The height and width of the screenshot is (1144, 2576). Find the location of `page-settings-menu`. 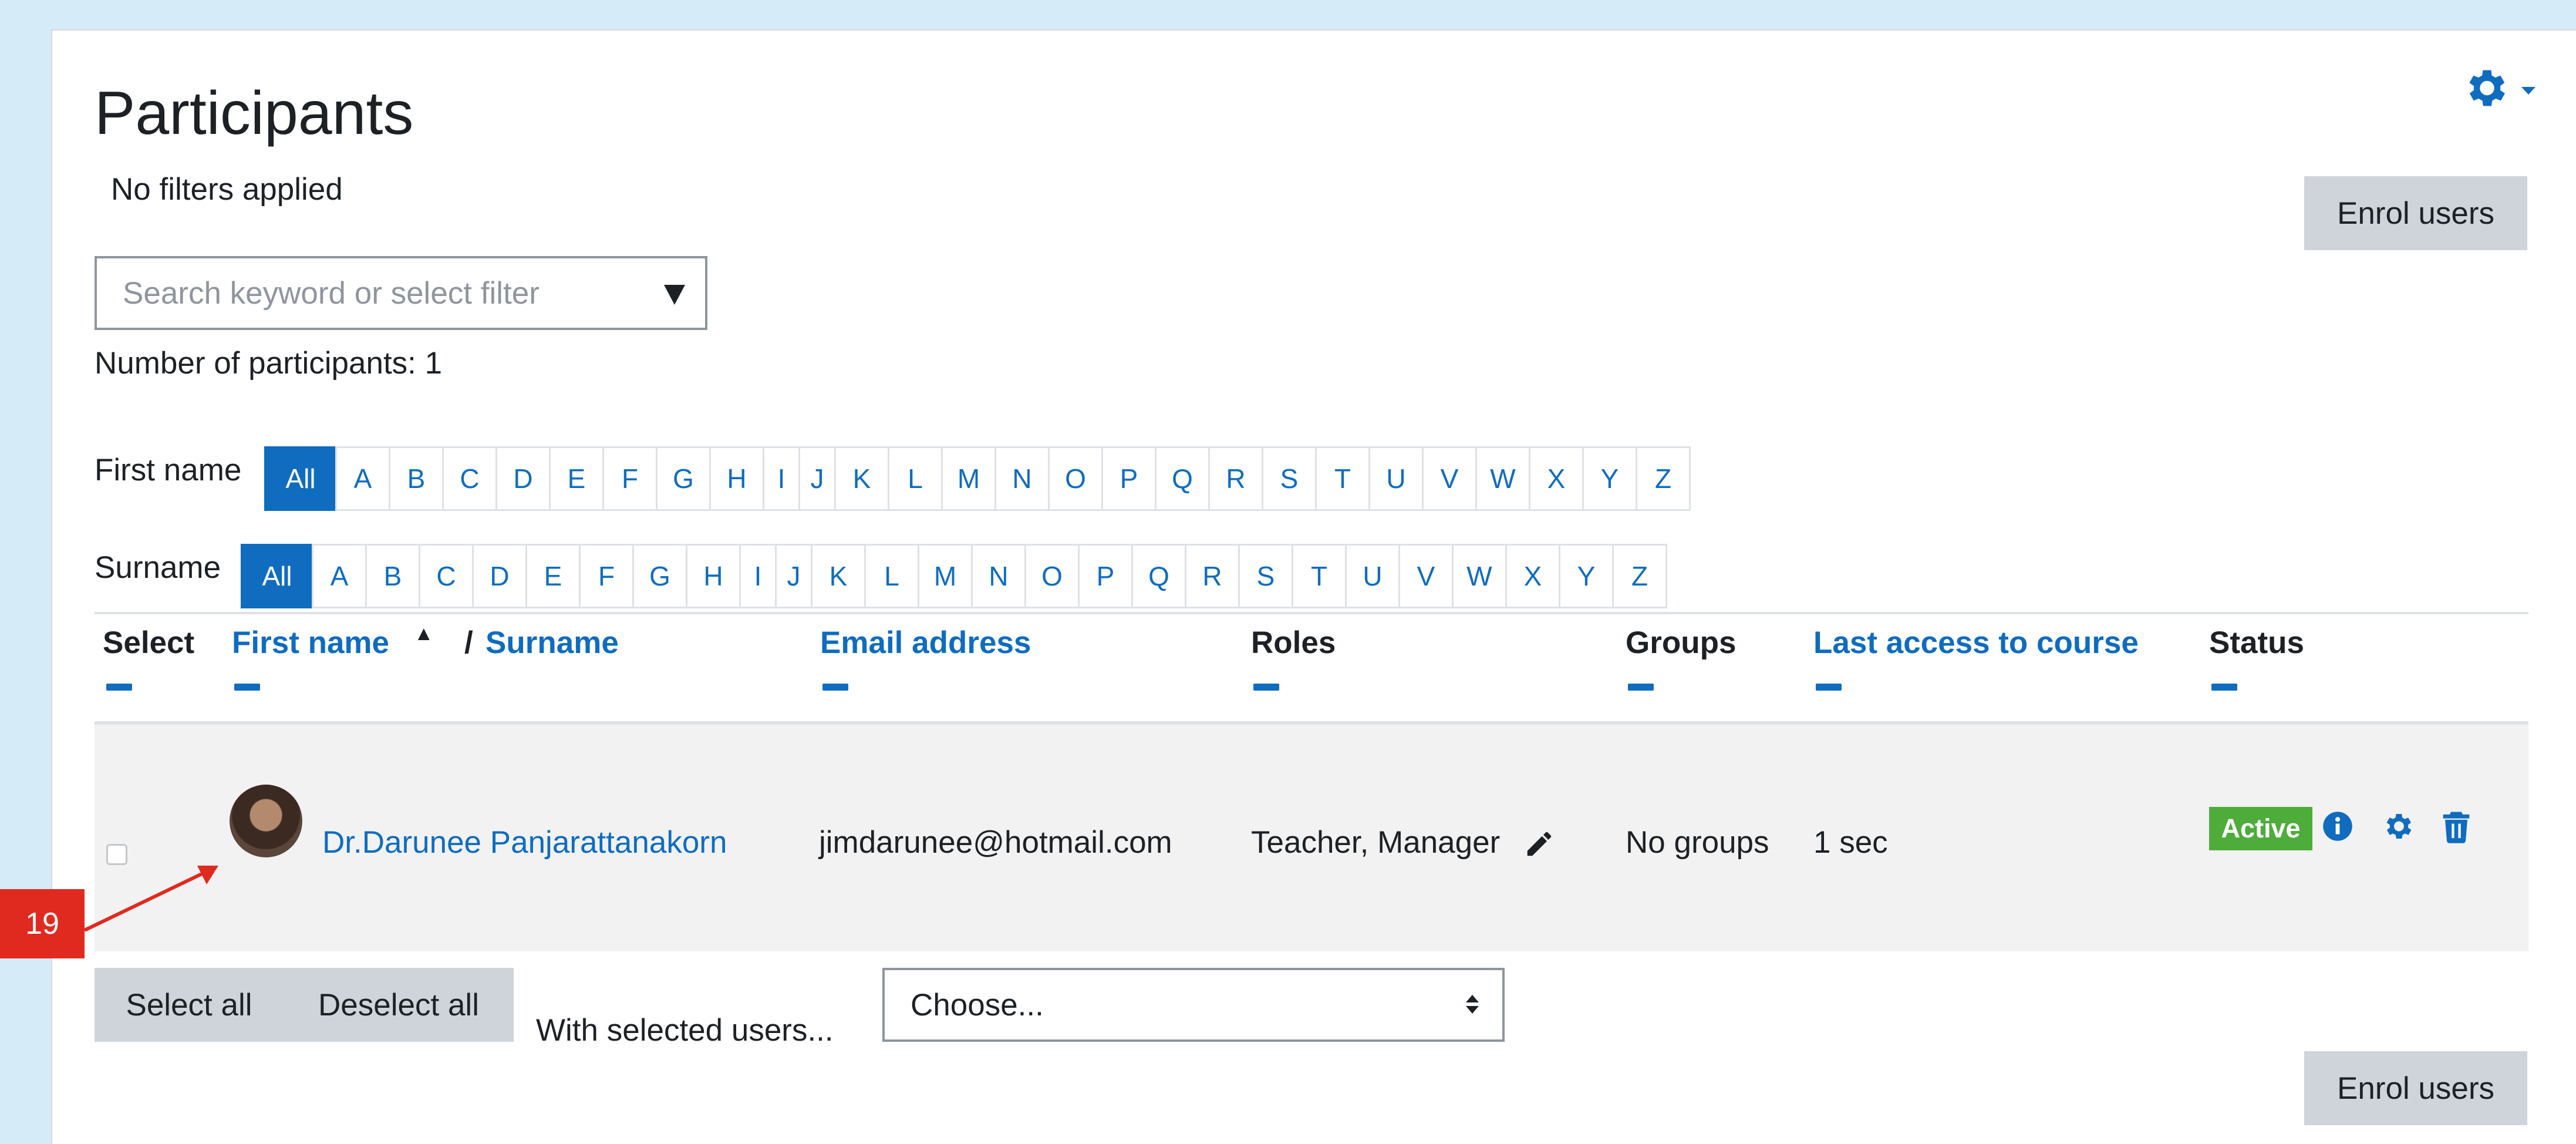

page-settings-menu is located at coordinates (2500, 90).